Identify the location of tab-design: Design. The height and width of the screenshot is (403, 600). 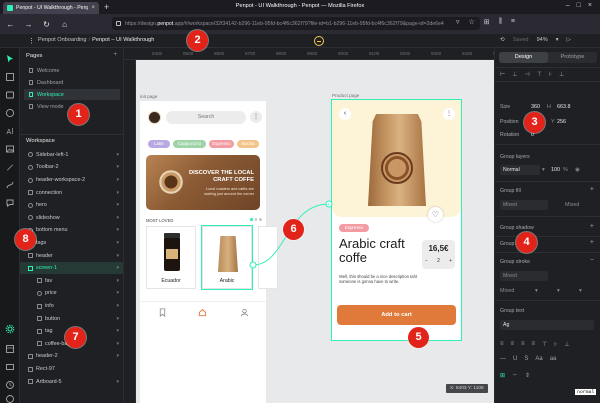
(523, 57).